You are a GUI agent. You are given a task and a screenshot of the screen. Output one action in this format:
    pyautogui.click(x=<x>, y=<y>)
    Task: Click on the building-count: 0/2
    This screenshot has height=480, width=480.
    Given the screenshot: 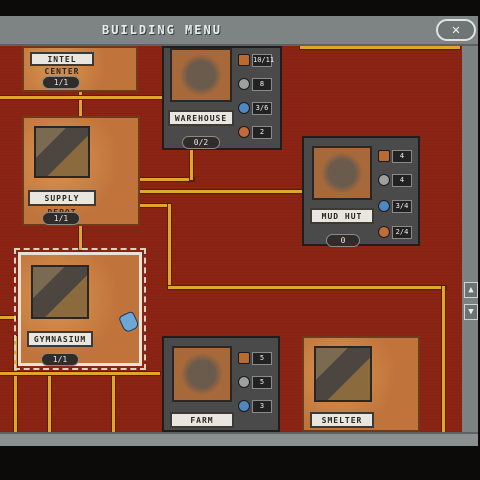 What is the action you would take?
    pyautogui.click(x=201, y=142)
    